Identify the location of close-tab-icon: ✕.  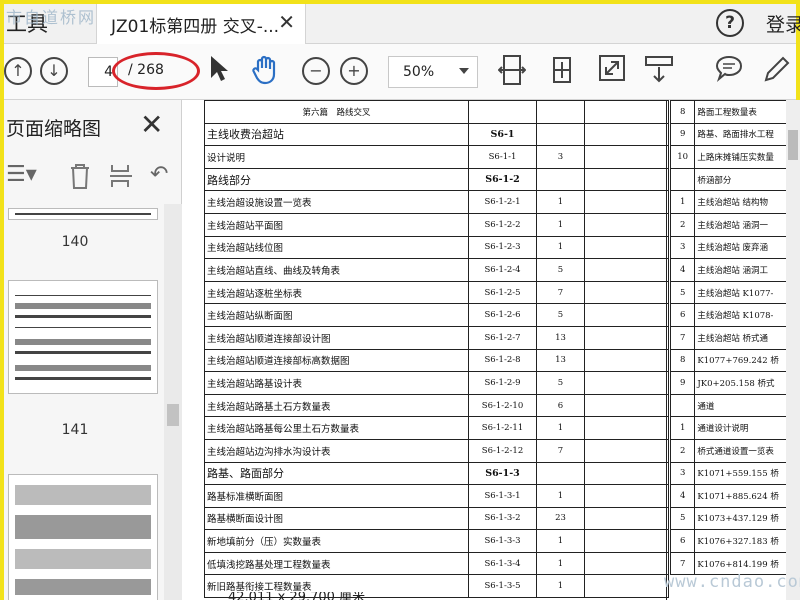
(286, 22).